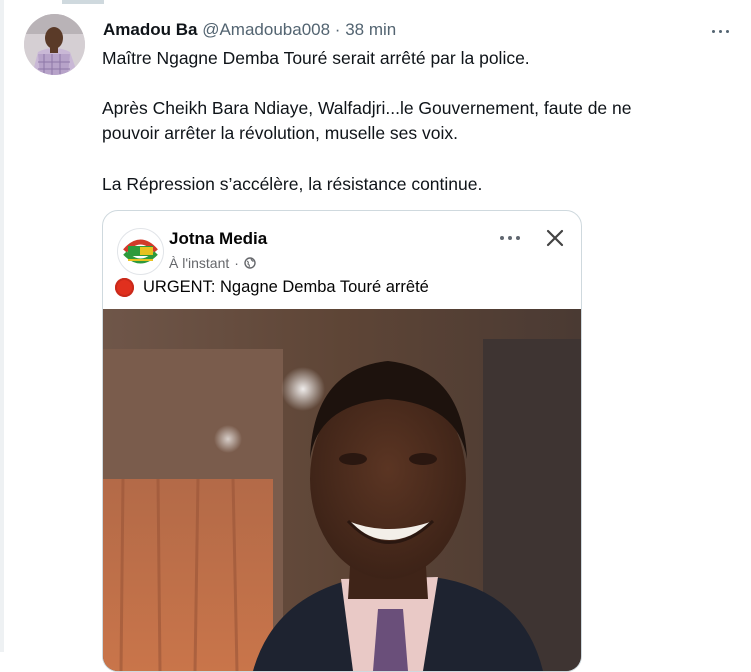  I want to click on user-avatar-icon, so click(54, 44).